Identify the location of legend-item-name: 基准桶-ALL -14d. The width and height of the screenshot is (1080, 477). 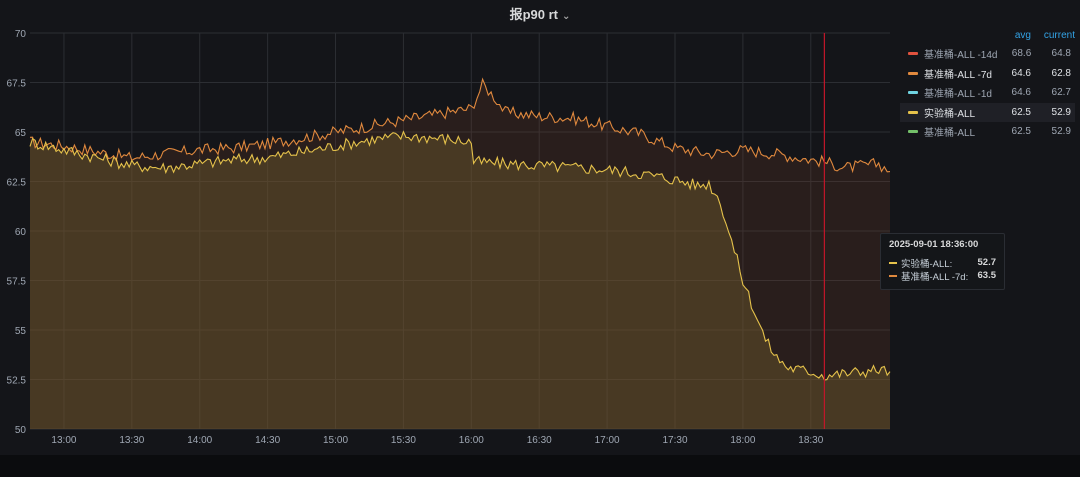
(960, 56).